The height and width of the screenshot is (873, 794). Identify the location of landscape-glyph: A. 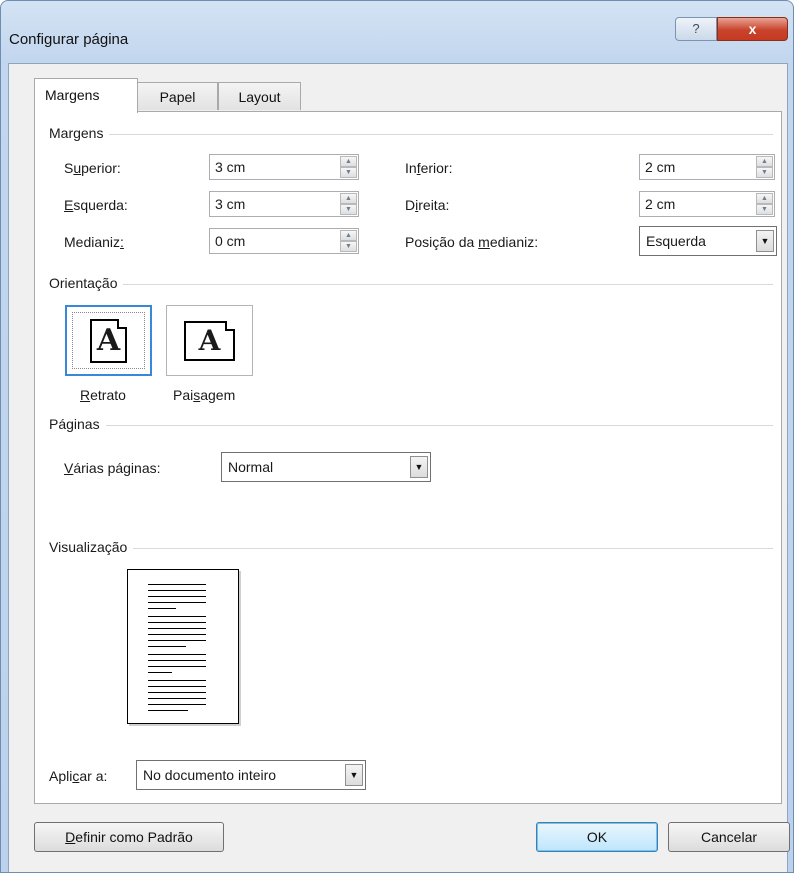
(209, 340).